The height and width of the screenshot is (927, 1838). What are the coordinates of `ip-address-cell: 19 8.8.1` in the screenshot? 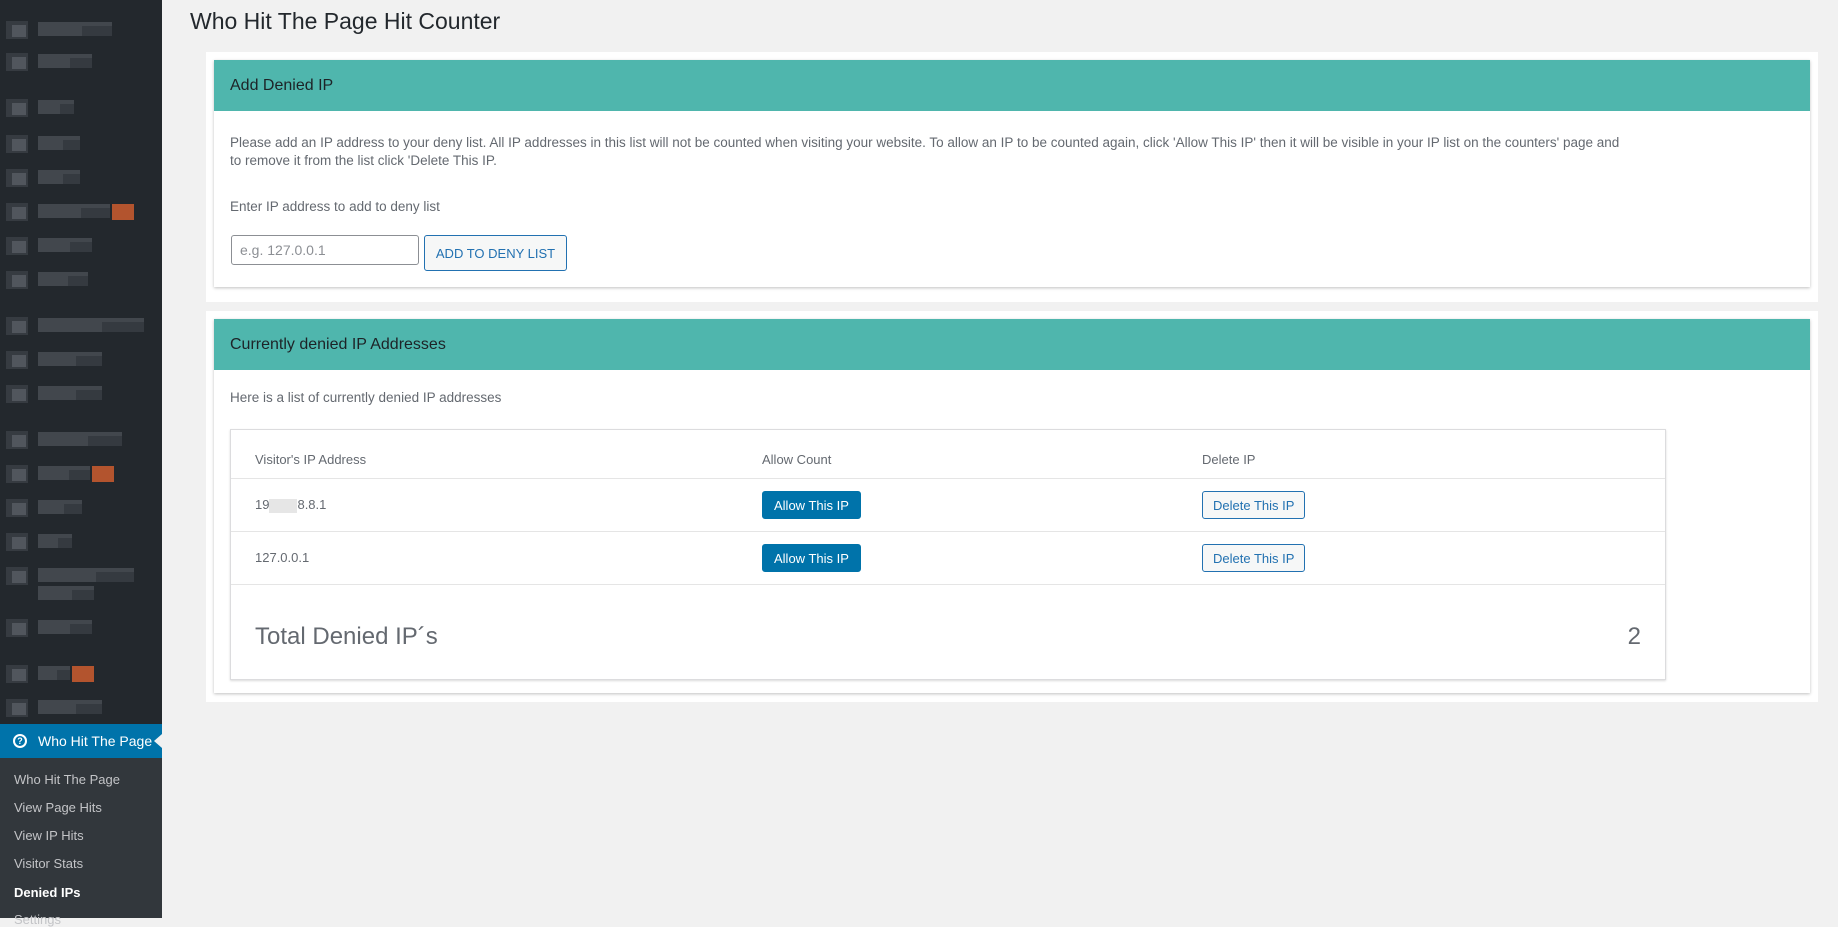 It's located at (291, 505).